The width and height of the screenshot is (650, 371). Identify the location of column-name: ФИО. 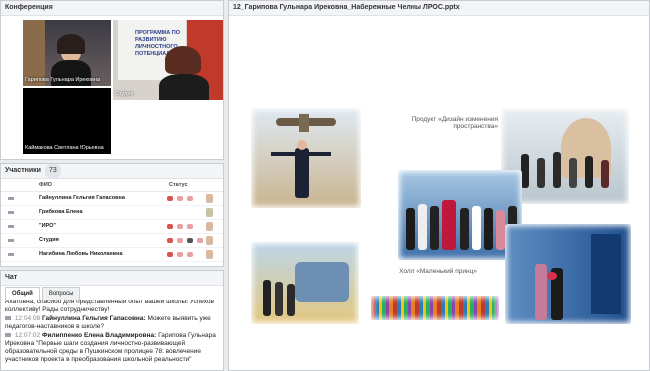
(45, 185).